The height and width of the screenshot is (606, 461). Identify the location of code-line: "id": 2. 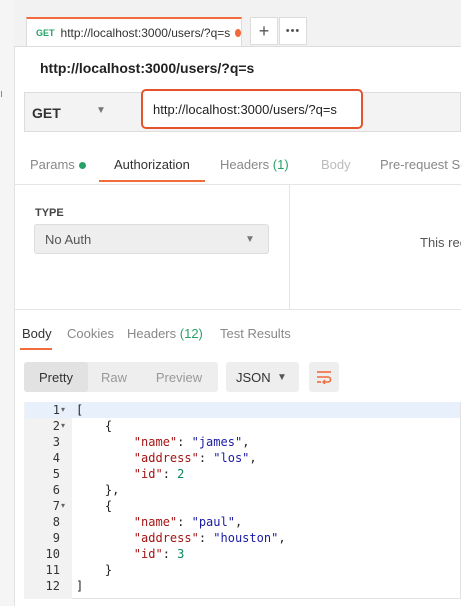
(159, 474).